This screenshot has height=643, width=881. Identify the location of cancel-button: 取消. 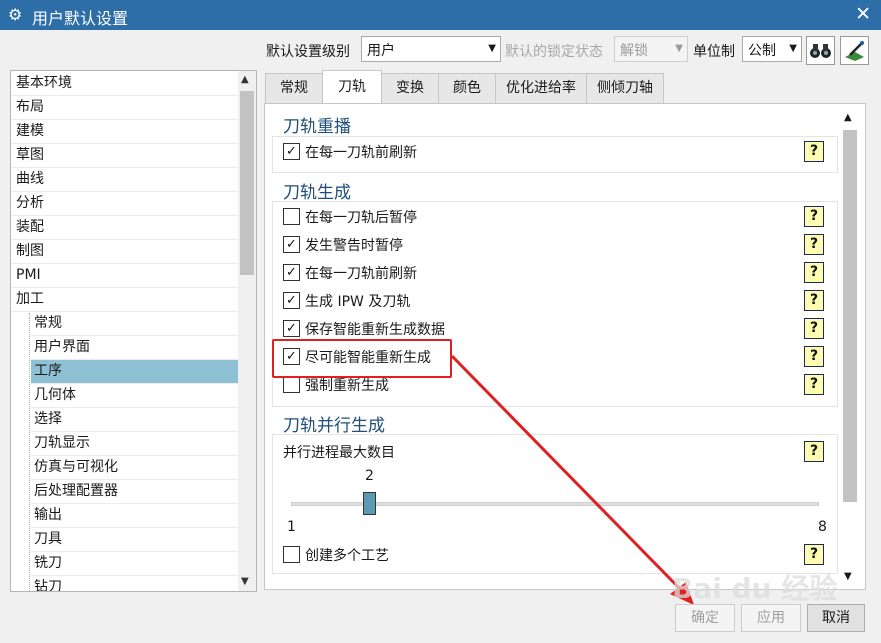
(836, 618).